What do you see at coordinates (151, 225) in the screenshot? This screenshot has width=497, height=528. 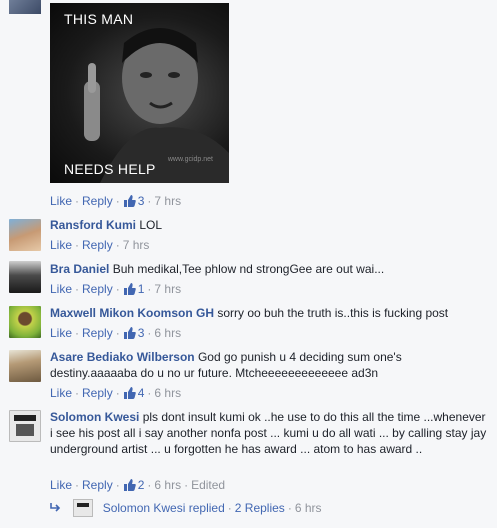 I see `comment-text: LOL` at bounding box center [151, 225].